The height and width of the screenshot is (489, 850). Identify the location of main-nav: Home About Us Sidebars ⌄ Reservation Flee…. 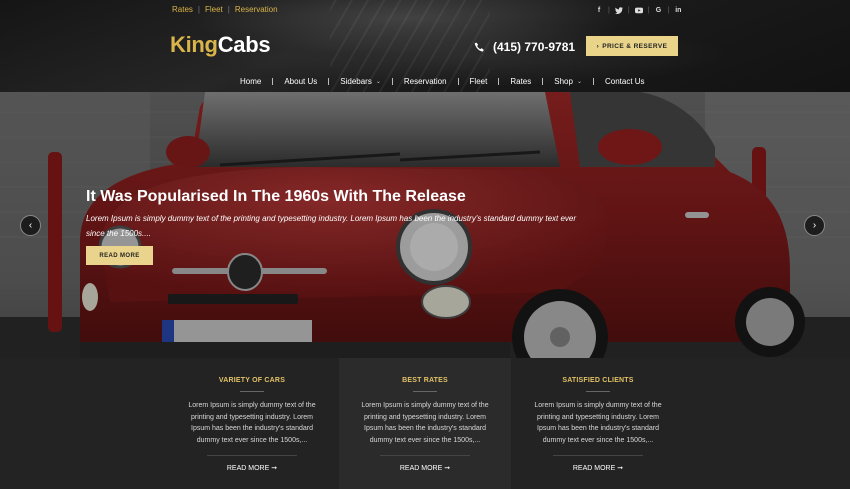
(442, 81).